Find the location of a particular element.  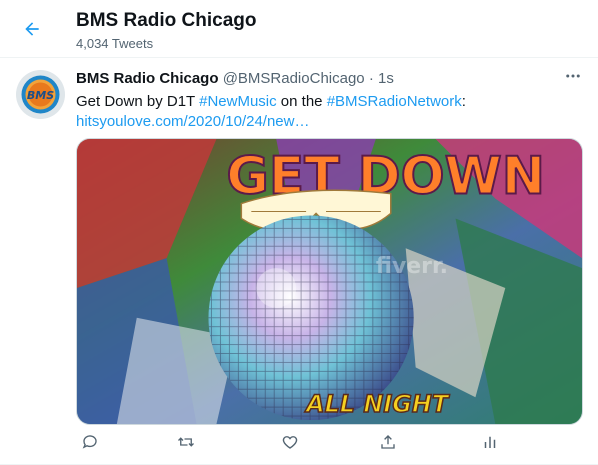

avatar-logo-text: BMS is located at coordinates (40, 95).